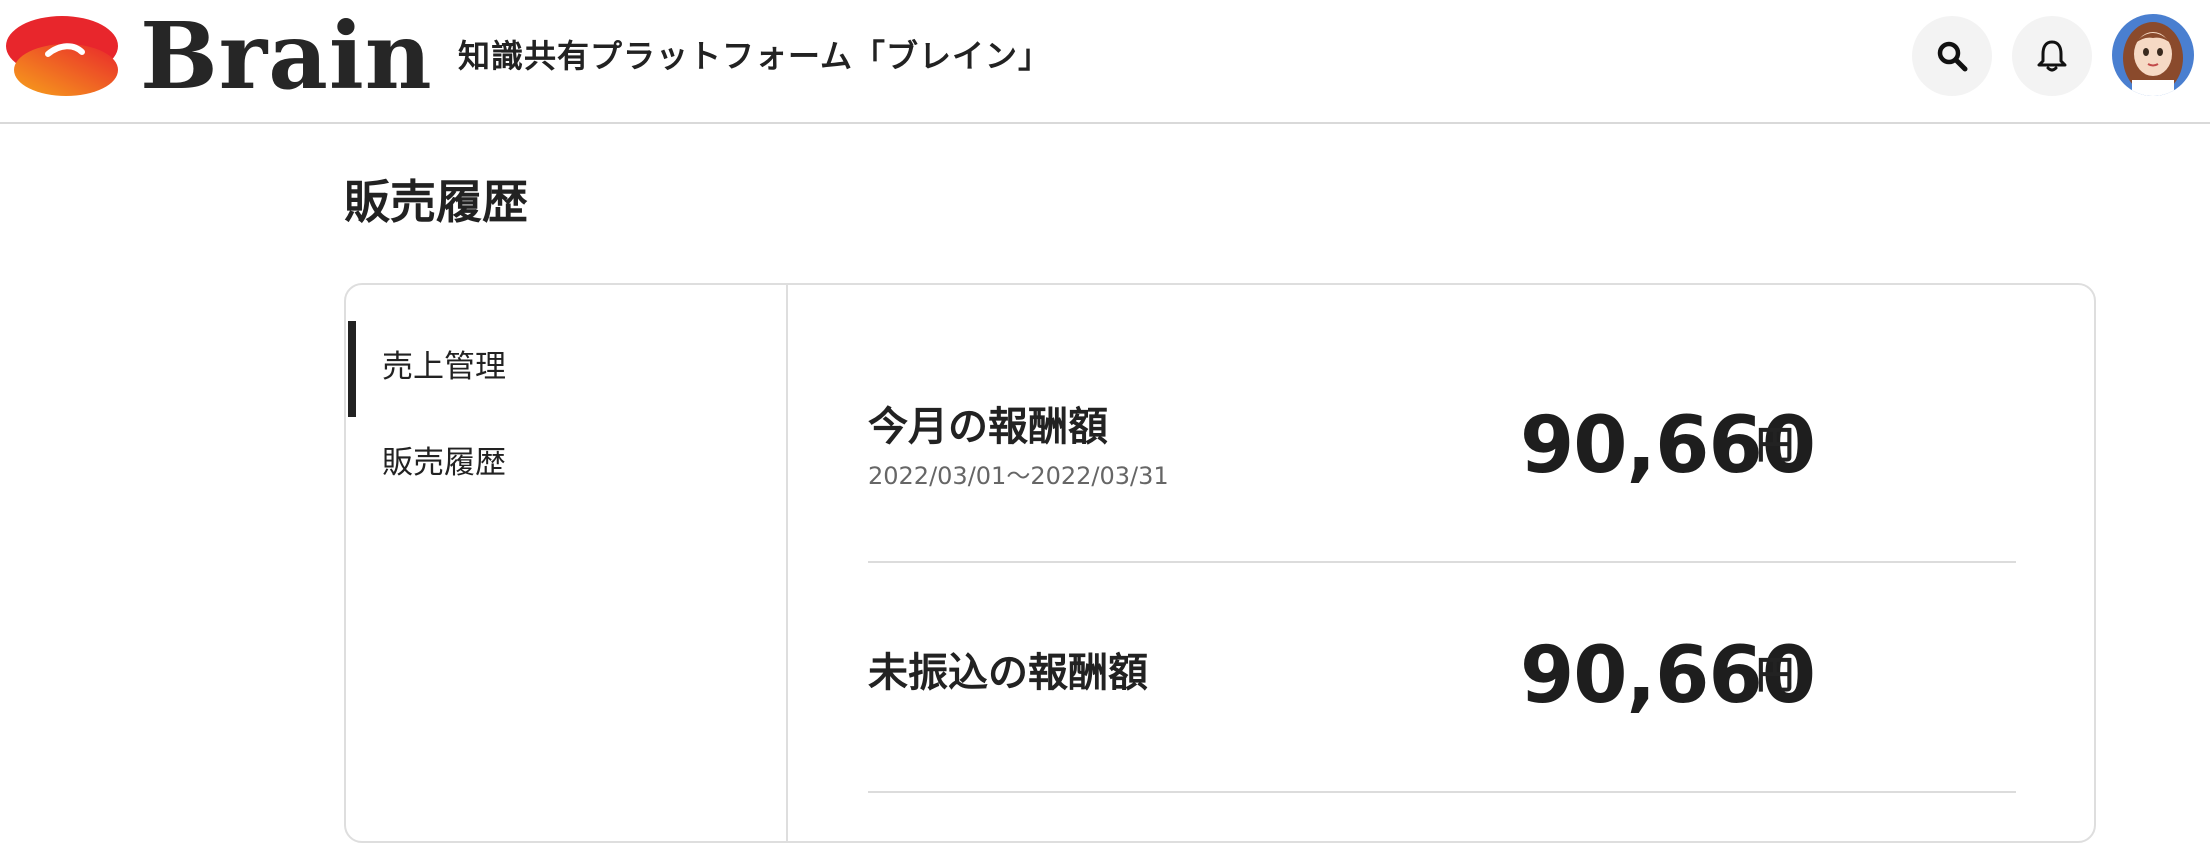 This screenshot has width=2210, height=843. Describe the element at coordinates (444, 367) in the screenshot. I see `sidebar-item-sales-management: 売上管理` at that location.